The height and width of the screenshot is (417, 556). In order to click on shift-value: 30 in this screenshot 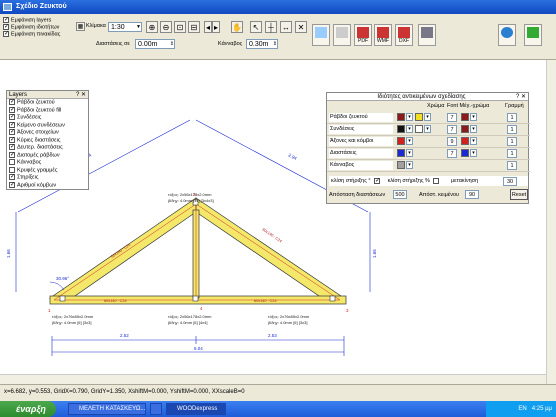, I will do `click(510, 181)`.